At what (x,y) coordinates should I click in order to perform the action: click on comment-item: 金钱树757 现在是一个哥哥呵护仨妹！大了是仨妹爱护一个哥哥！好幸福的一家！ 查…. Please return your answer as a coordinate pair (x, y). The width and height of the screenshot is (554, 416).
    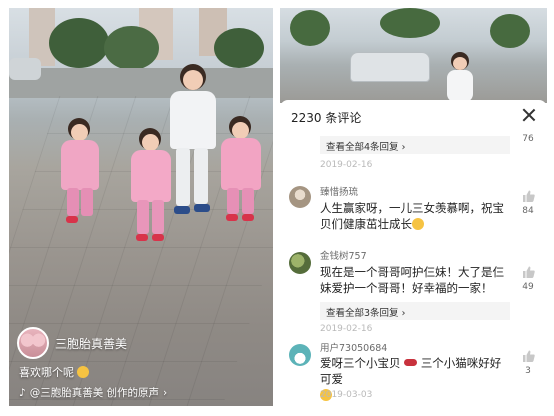
    Looking at the image, I should click on (413, 291).